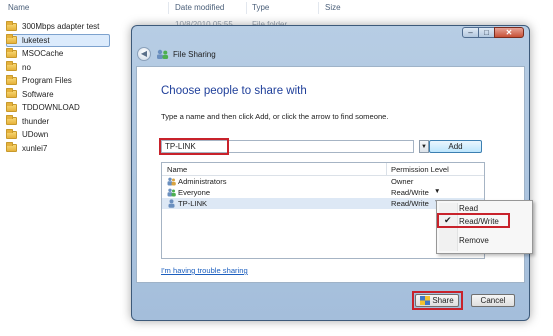  What do you see at coordinates (61, 27) in the screenshot?
I see `file-name: 300Mbps adapter test` at bounding box center [61, 27].